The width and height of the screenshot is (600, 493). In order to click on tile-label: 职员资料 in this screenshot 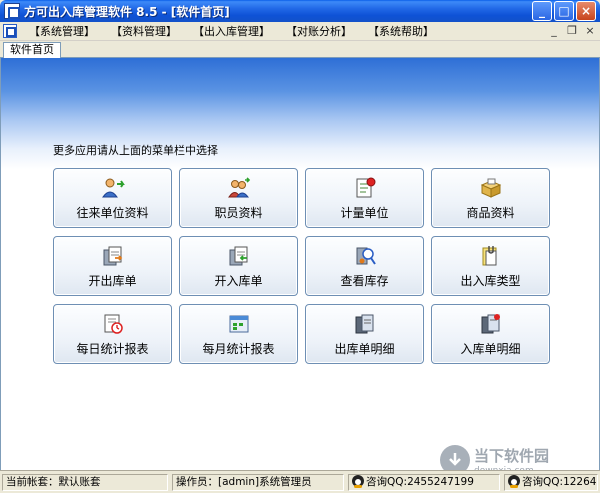, I will do `click(238, 212)`.